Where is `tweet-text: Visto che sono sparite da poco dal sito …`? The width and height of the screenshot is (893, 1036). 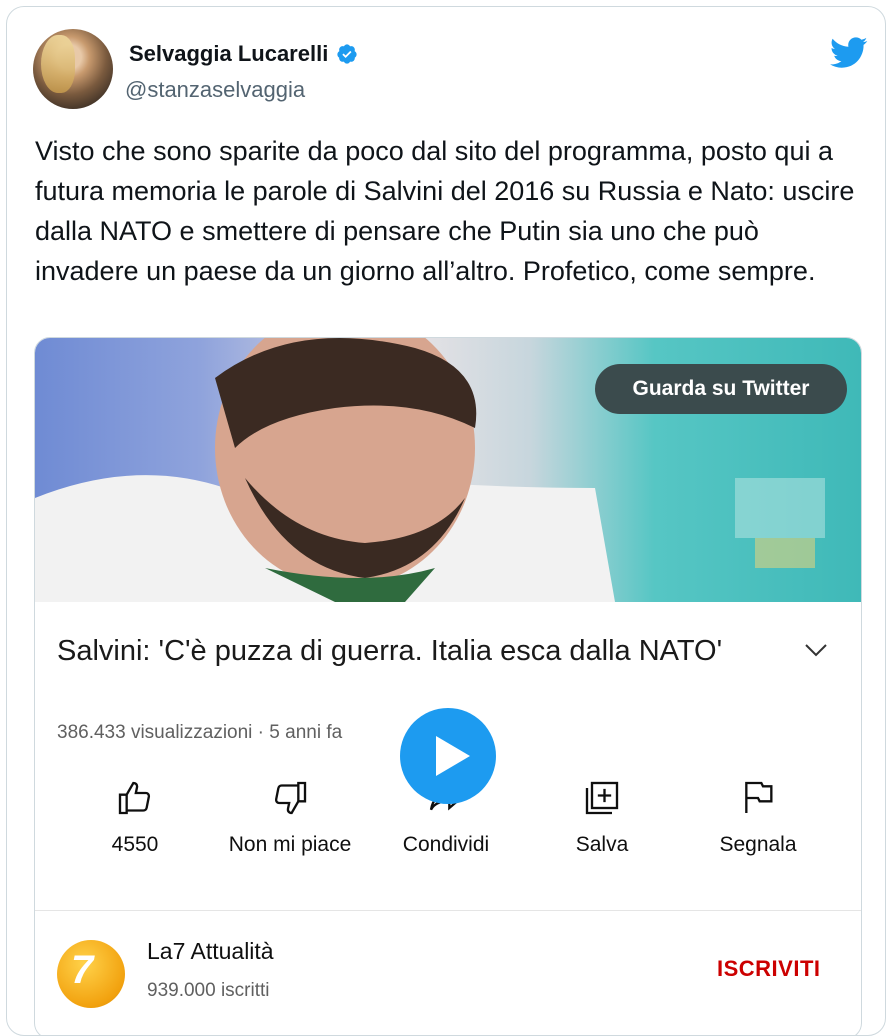
tweet-text: Visto che sono sparite da poco dal sito … is located at coordinates (445, 211).